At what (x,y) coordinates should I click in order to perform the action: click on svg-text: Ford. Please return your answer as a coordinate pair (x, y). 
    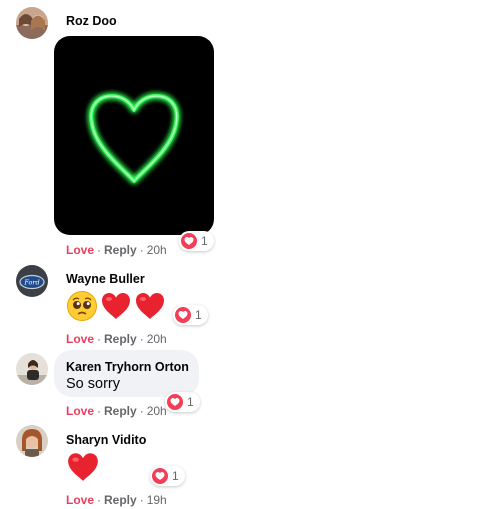
    Looking at the image, I should click on (31, 283).